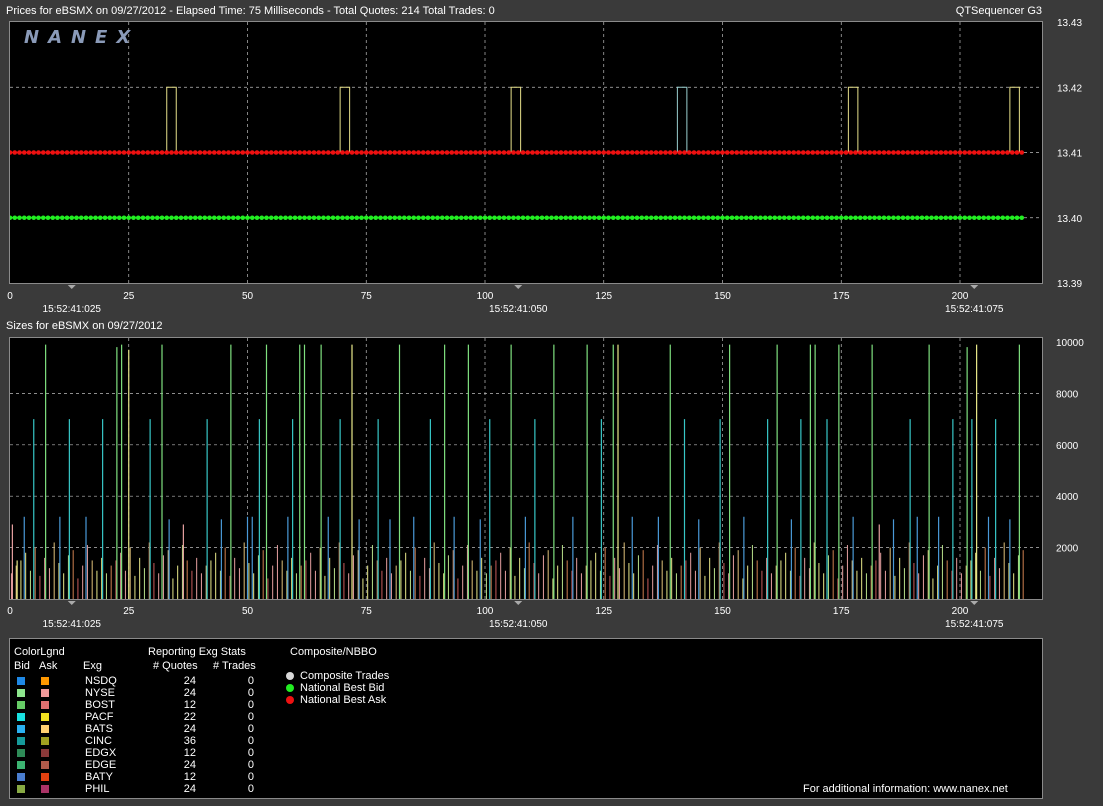 The width and height of the screenshot is (1103, 806). I want to click on legend-quotes: 22, so click(189, 717).